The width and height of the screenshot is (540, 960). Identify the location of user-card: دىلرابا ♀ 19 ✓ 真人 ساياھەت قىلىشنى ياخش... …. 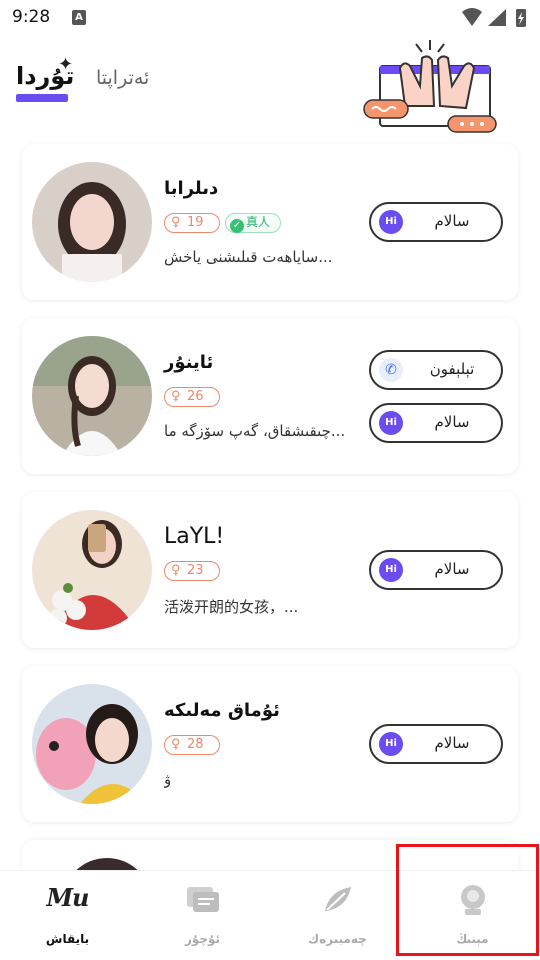
(270, 222).